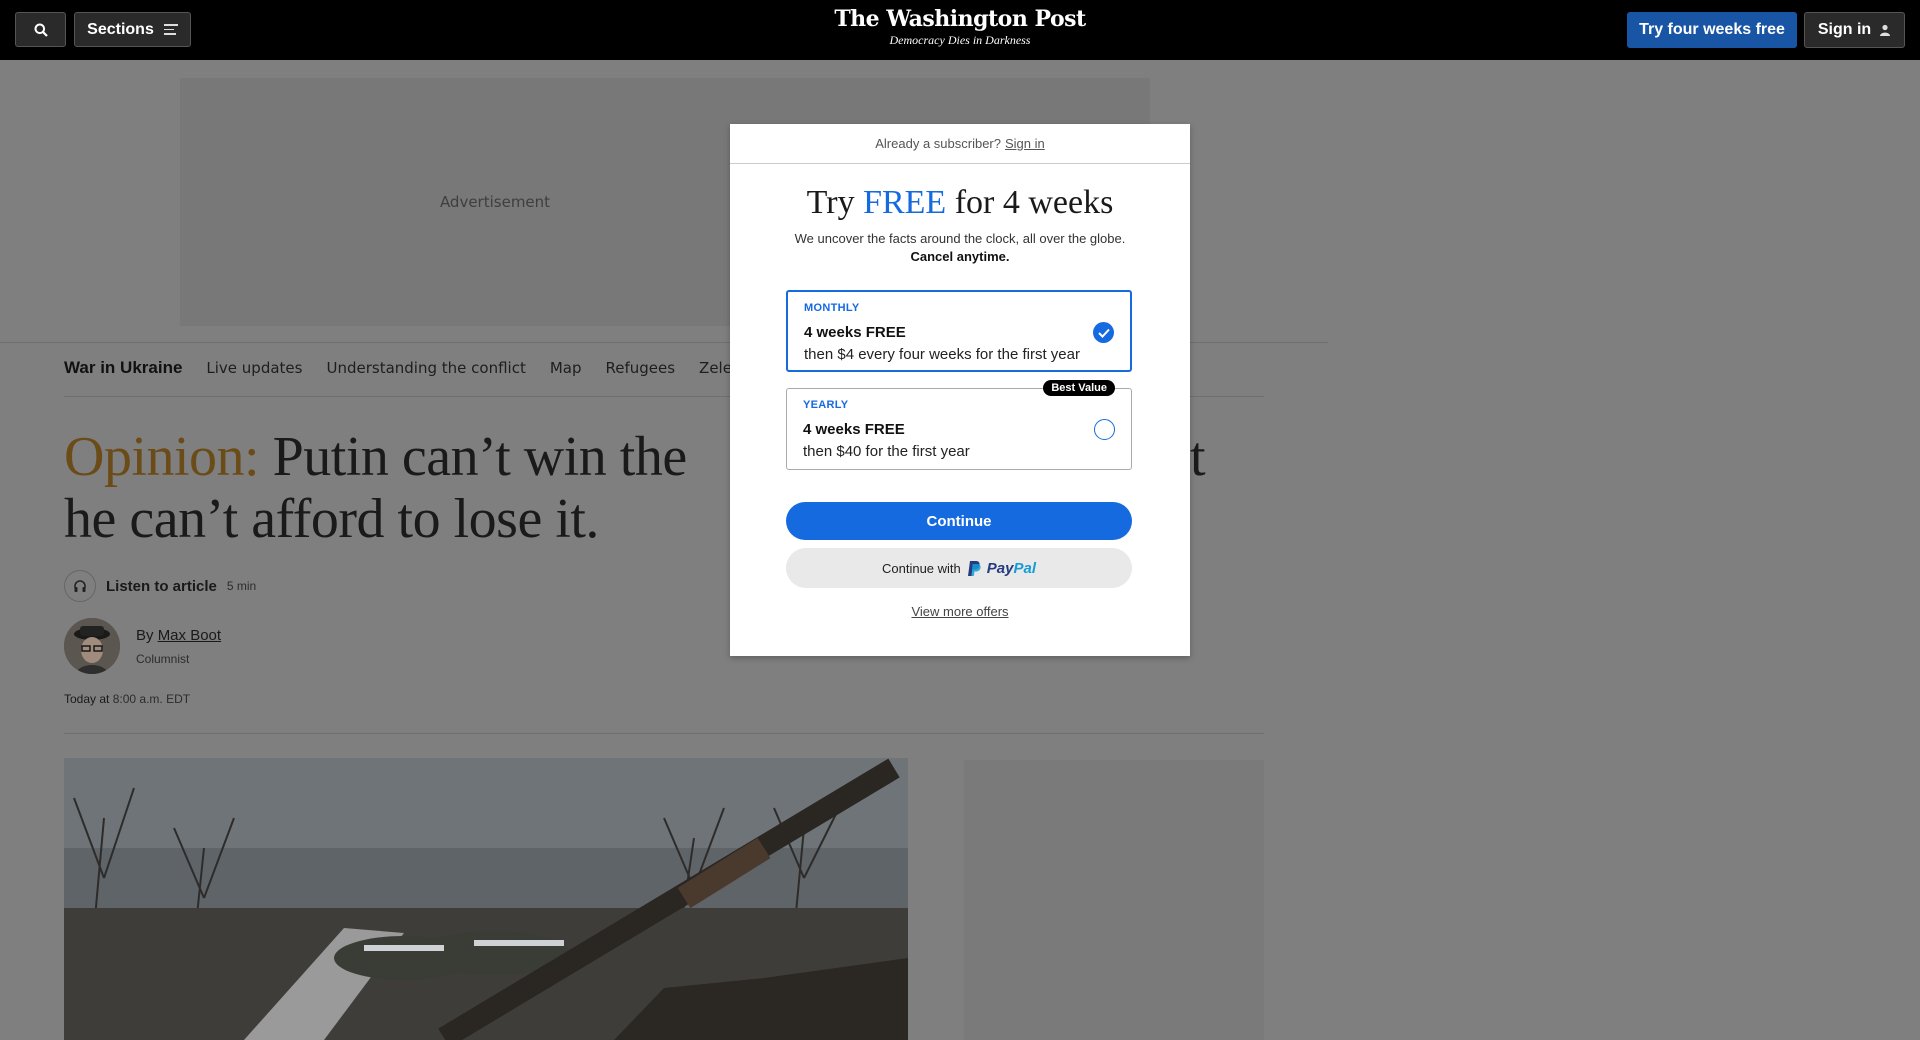 The width and height of the screenshot is (1920, 1040). What do you see at coordinates (480, 457) in the screenshot?
I see `headline-text-1: Putin can’t win the` at bounding box center [480, 457].